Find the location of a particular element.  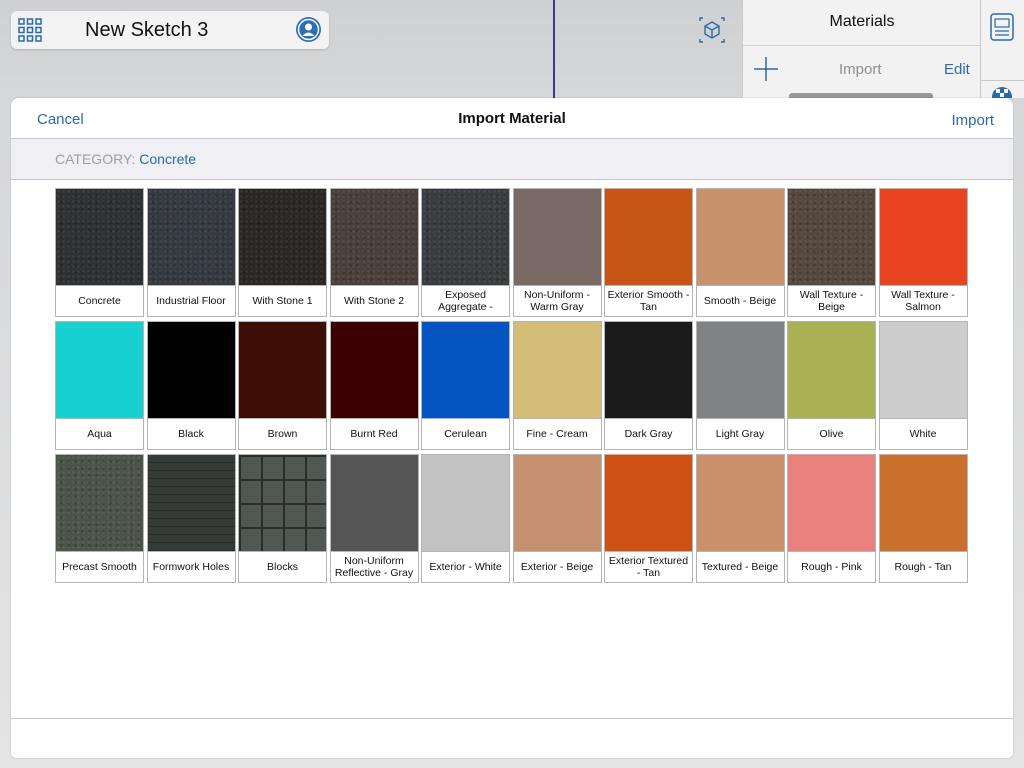

material-name: Precast Smooth is located at coordinates (99, 567).